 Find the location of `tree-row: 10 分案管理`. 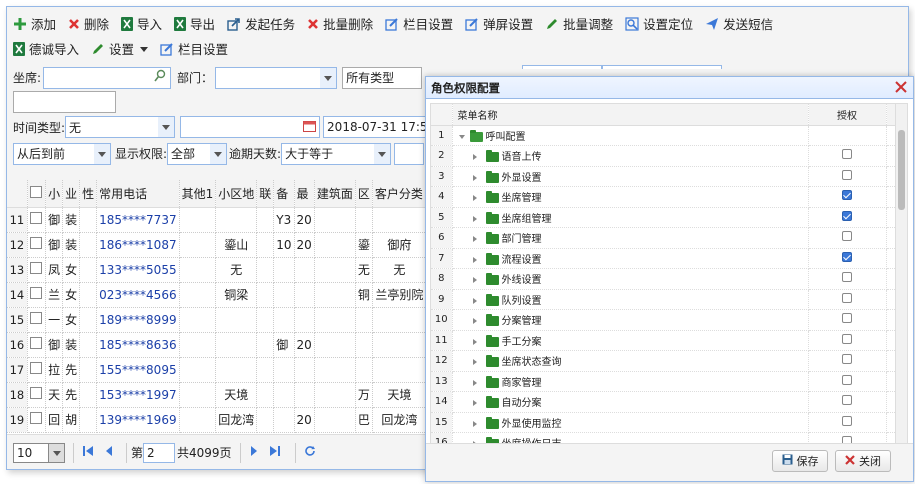

tree-row: 10 分案管理 is located at coordinates (669, 320).